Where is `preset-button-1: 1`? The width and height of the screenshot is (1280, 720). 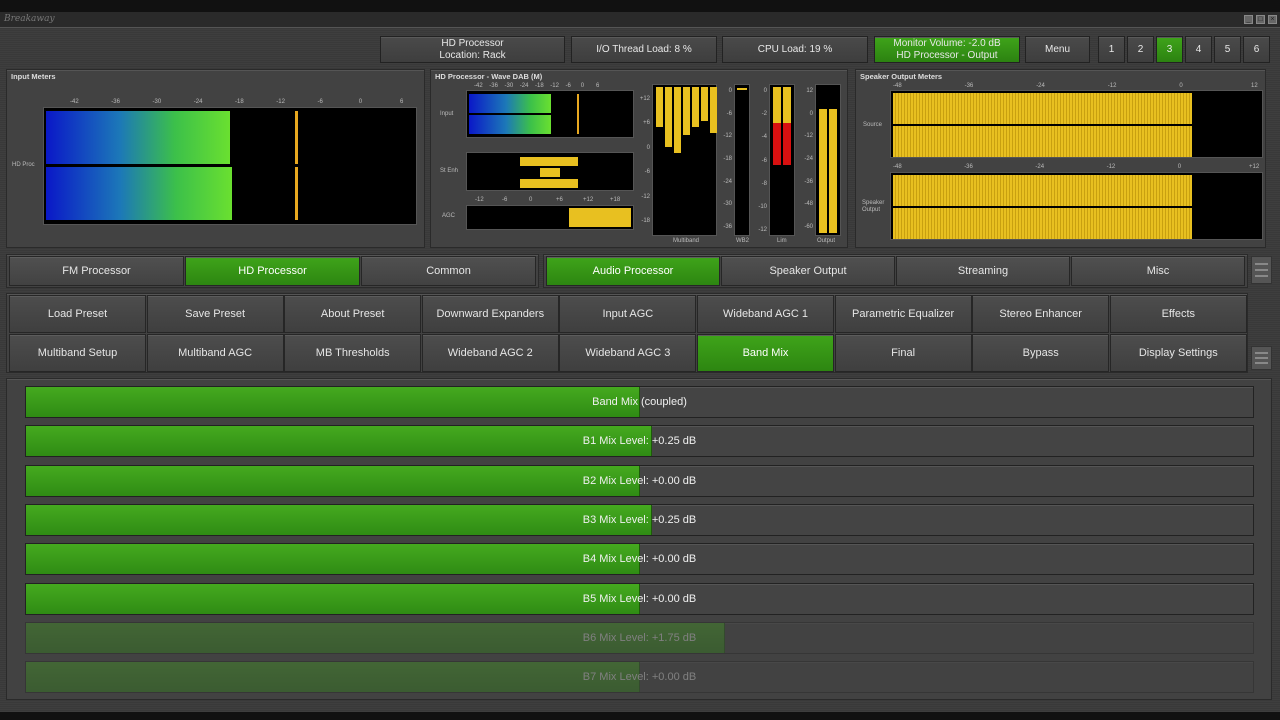
preset-button-1: 1 is located at coordinates (1111, 49).